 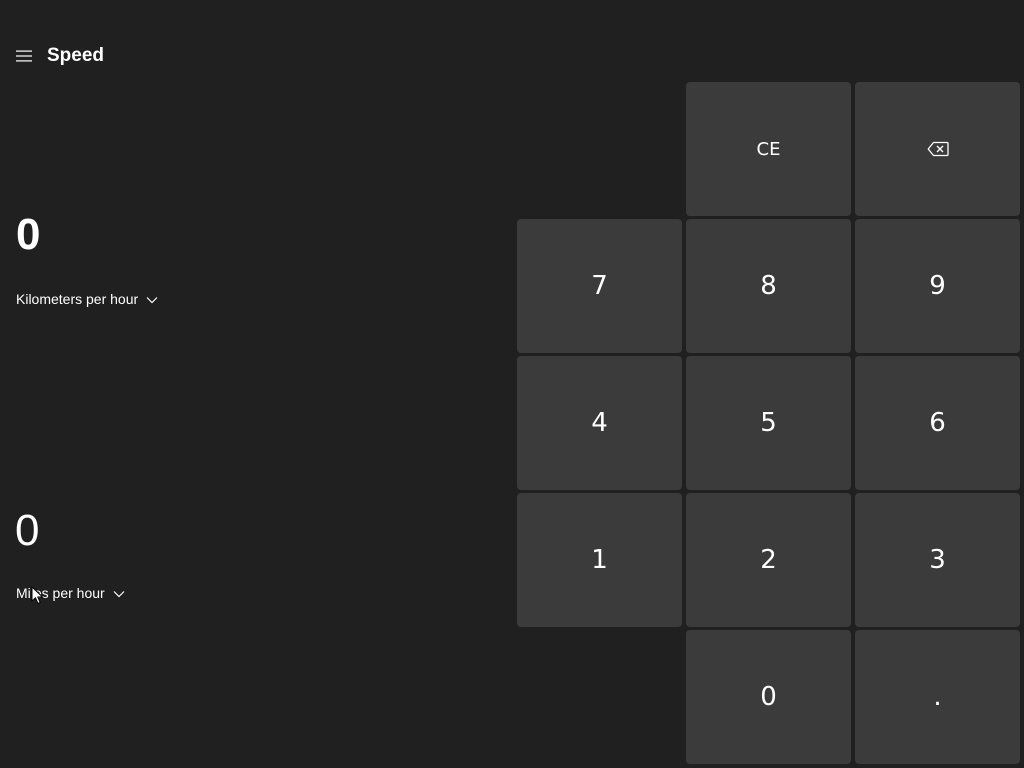 What do you see at coordinates (937, 697) in the screenshot?
I see `decimal-button: .` at bounding box center [937, 697].